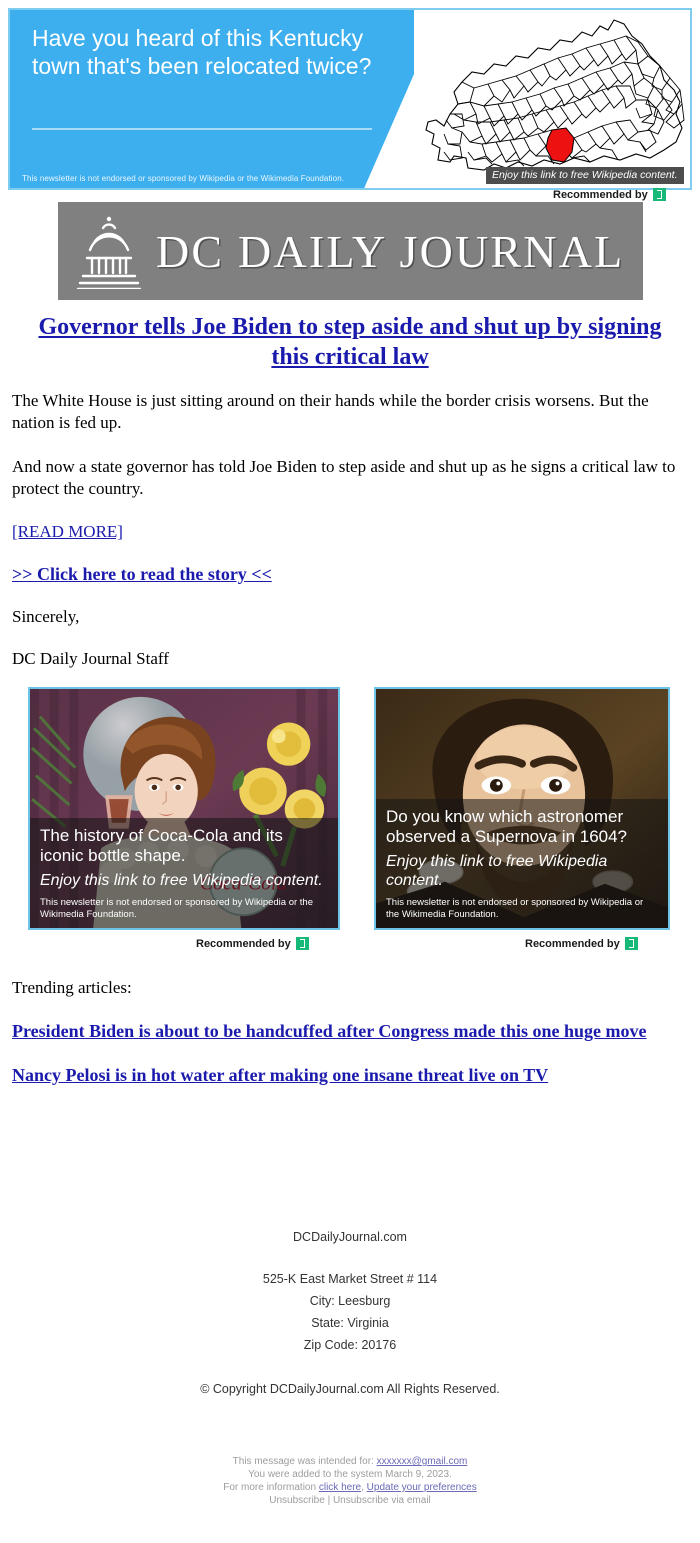 This screenshot has height=1543, width=700. I want to click on legal-unsubscribe-line: Unsubscribe | Unsubscribe via email, so click(350, 1500).